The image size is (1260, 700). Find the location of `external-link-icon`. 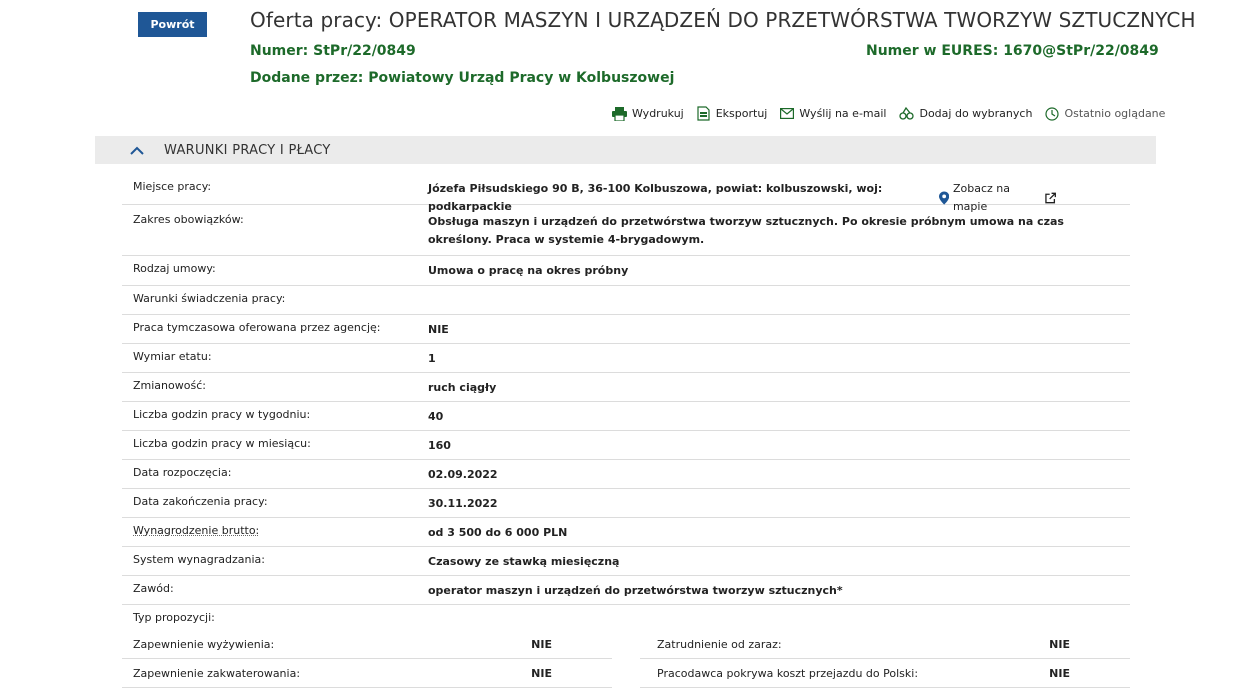

external-link-icon is located at coordinates (1050, 198).